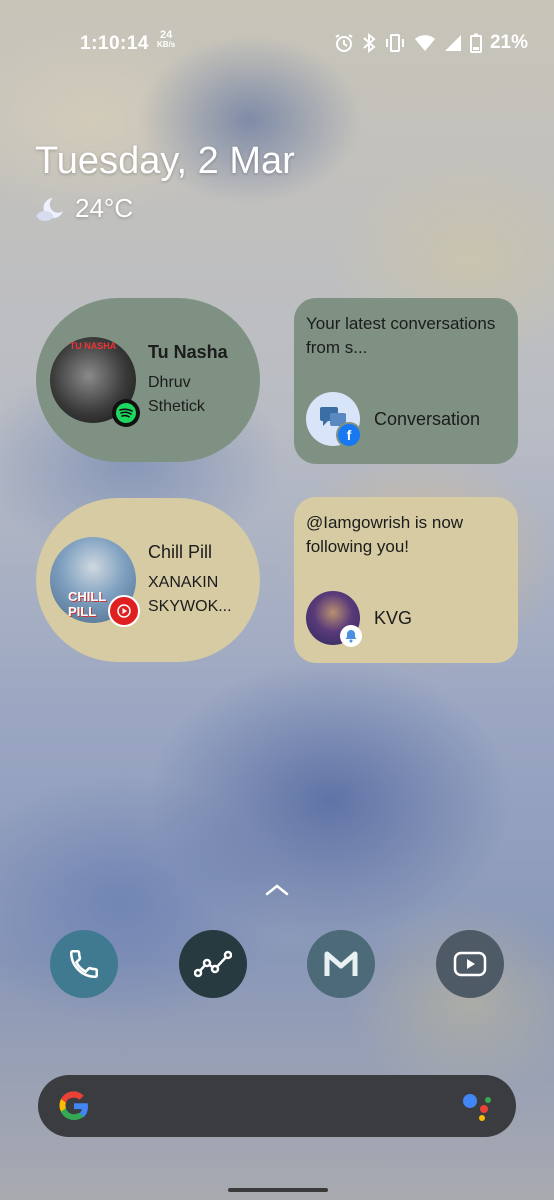  Describe the element at coordinates (114, 43) in the screenshot. I see `clock: 1:10:14` at that location.